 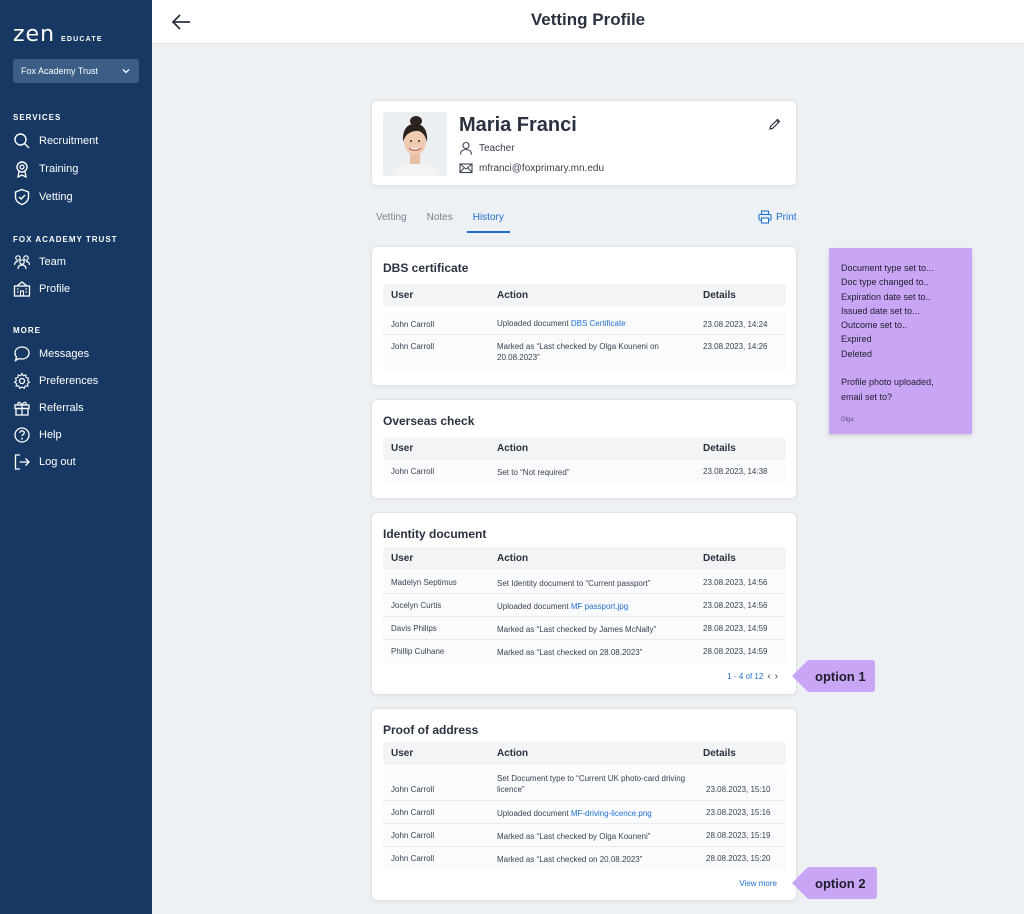 I want to click on document-link: DBS Certificate, so click(x=598, y=323).